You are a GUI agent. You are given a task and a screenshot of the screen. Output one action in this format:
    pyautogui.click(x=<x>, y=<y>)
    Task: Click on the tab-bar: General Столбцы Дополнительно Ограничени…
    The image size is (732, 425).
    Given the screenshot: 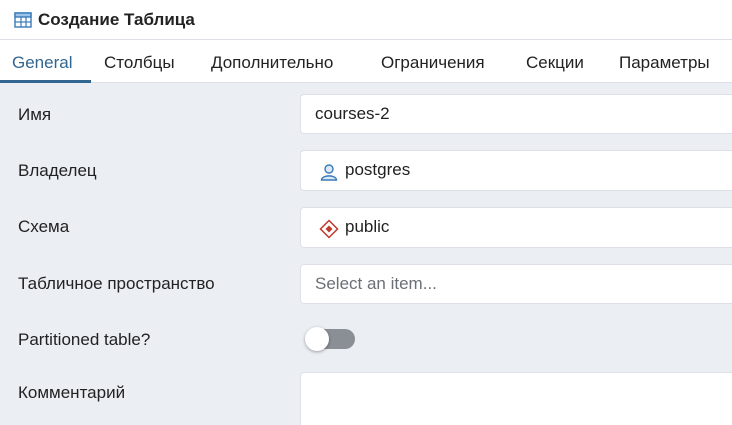 What is the action you would take?
    pyautogui.click(x=366, y=61)
    